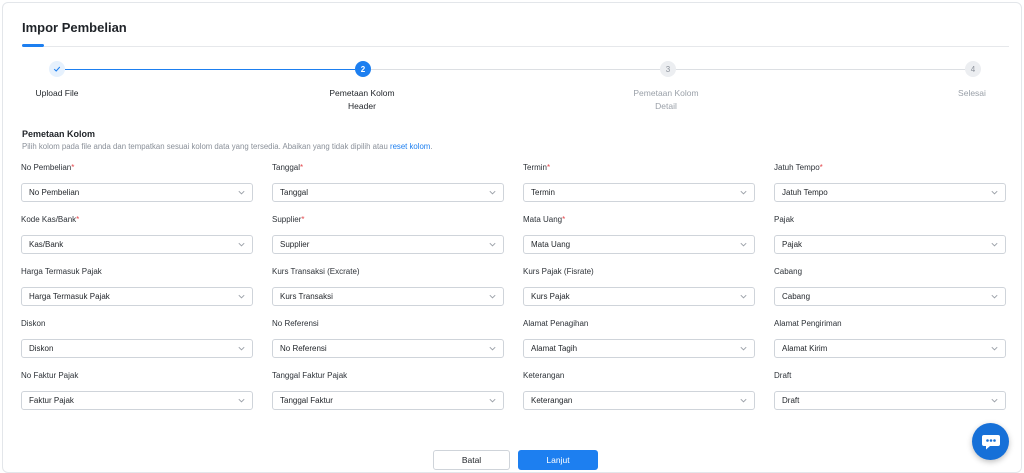 This screenshot has width=1024, height=473. I want to click on column-select: Keterangan, so click(639, 400).